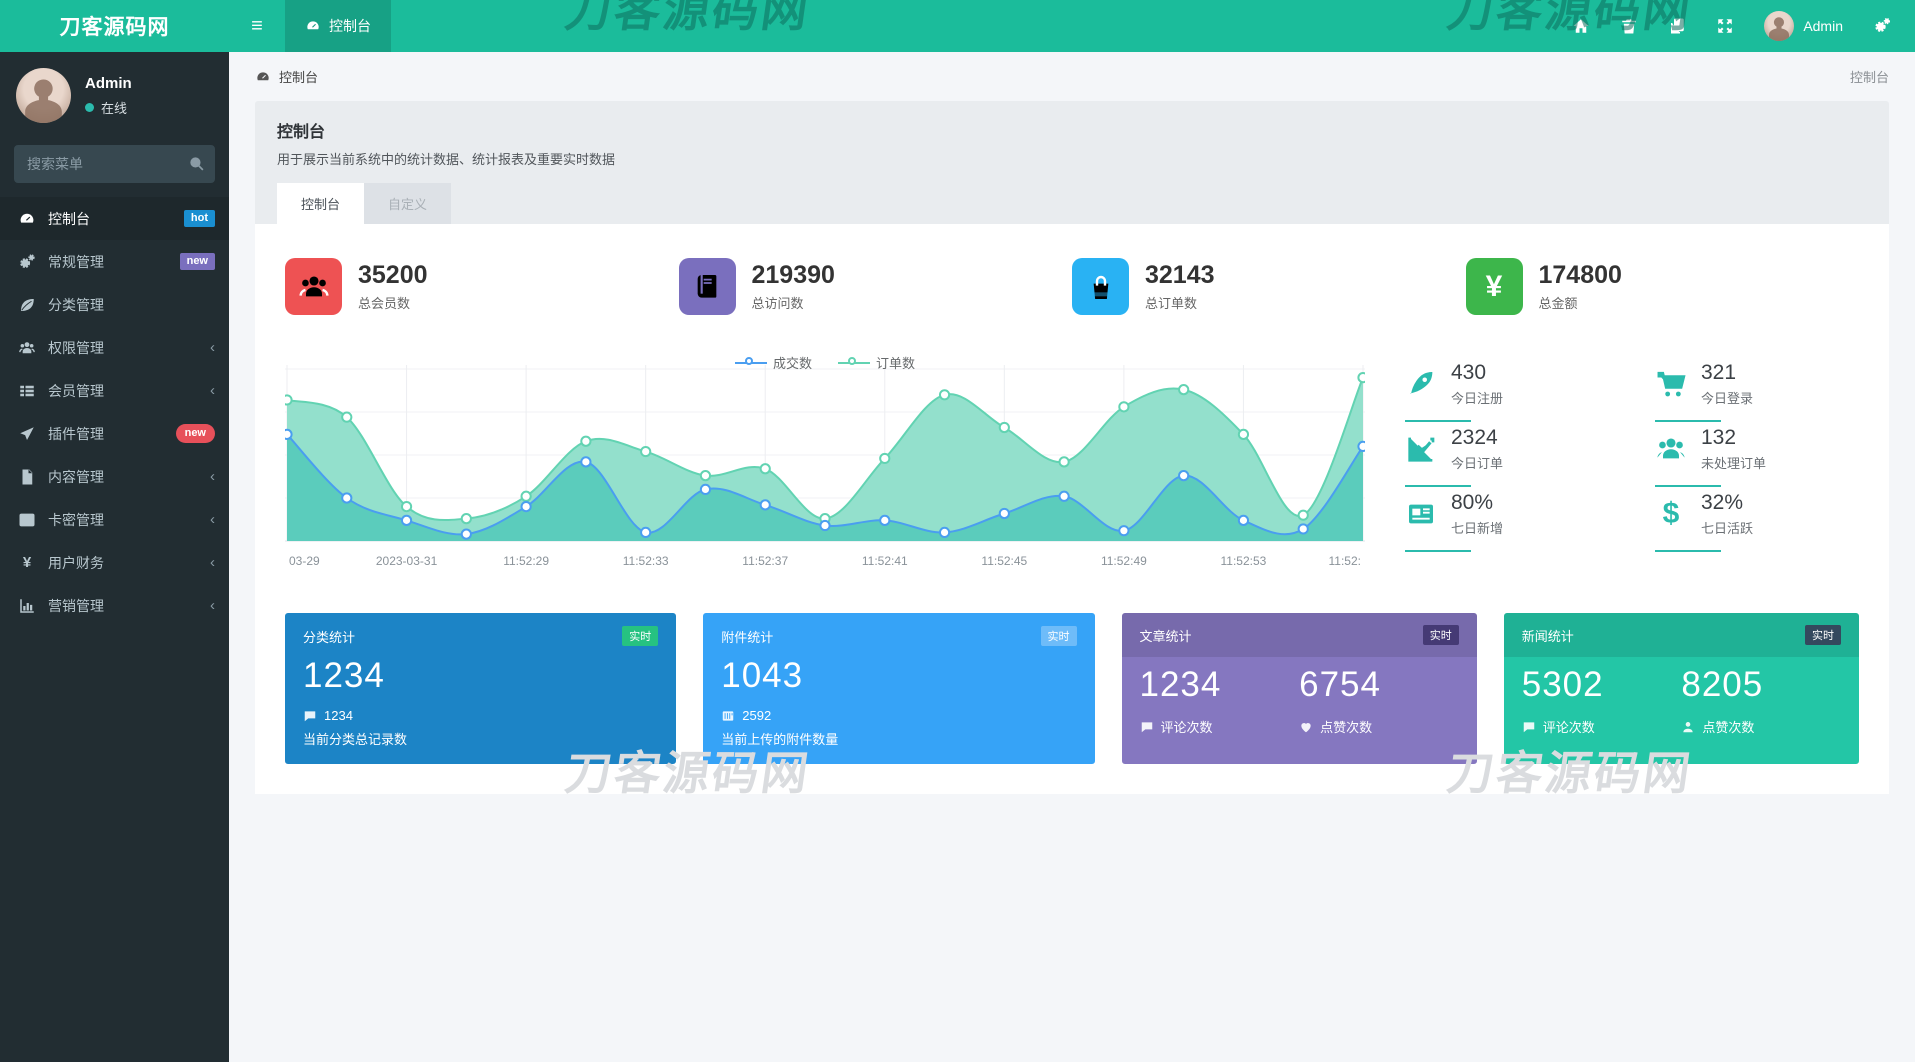 This screenshot has width=1915, height=1062. What do you see at coordinates (1823, 26) in the screenshot?
I see `username-label: Admin` at bounding box center [1823, 26].